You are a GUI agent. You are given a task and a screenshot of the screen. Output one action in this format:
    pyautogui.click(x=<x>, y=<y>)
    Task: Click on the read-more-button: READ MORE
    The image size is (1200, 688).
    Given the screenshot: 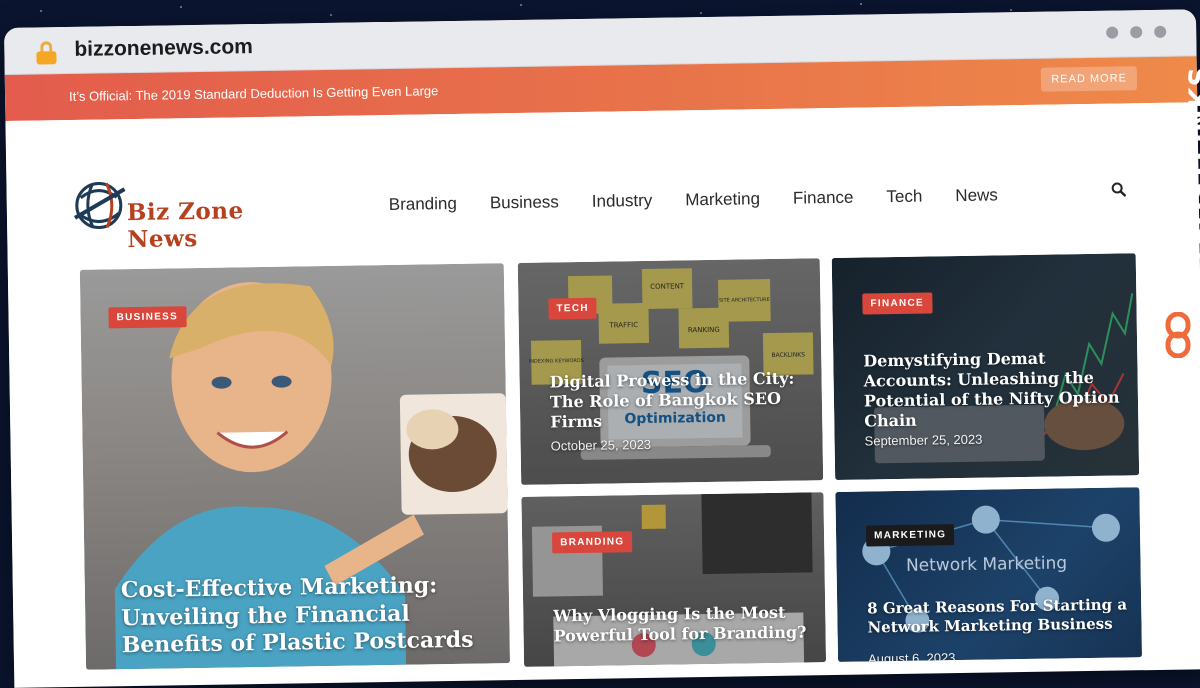 What is the action you would take?
    pyautogui.click(x=1089, y=79)
    